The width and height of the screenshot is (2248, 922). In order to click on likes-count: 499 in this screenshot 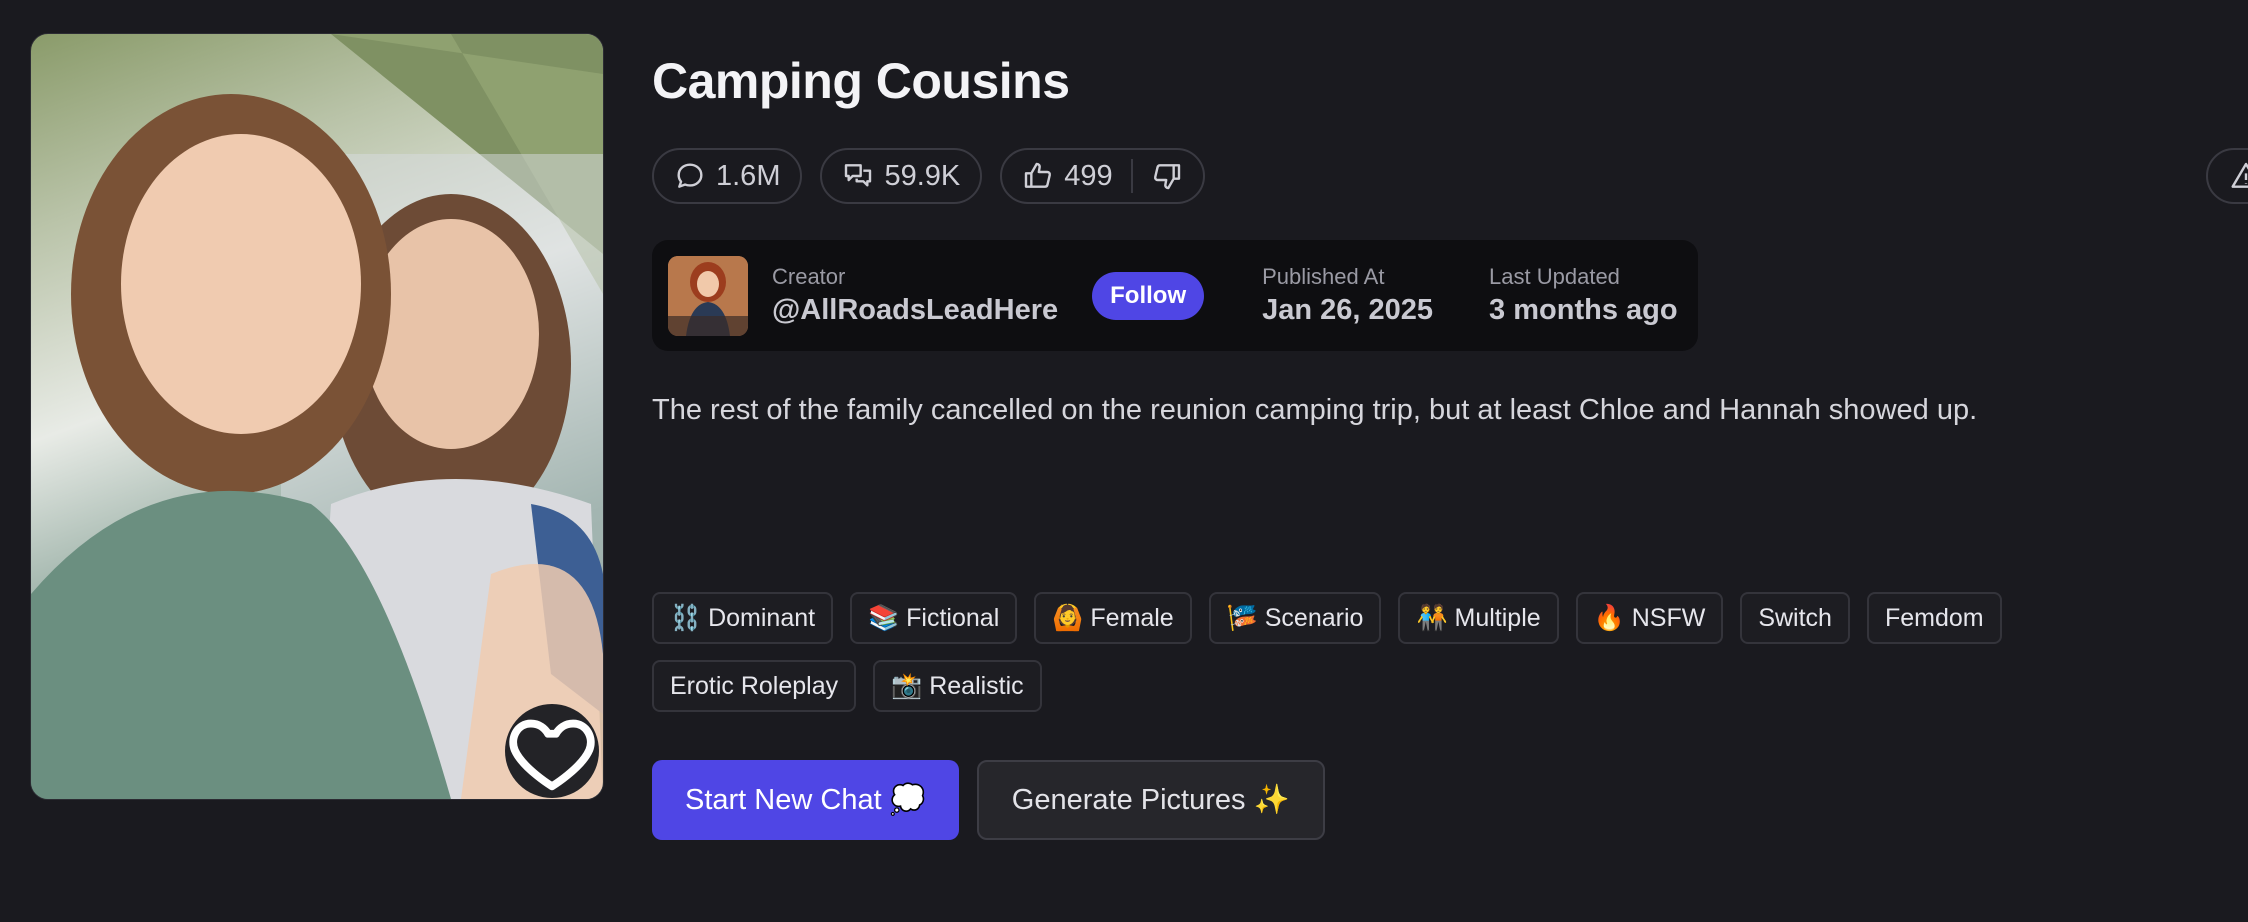, I will do `click(1088, 175)`.